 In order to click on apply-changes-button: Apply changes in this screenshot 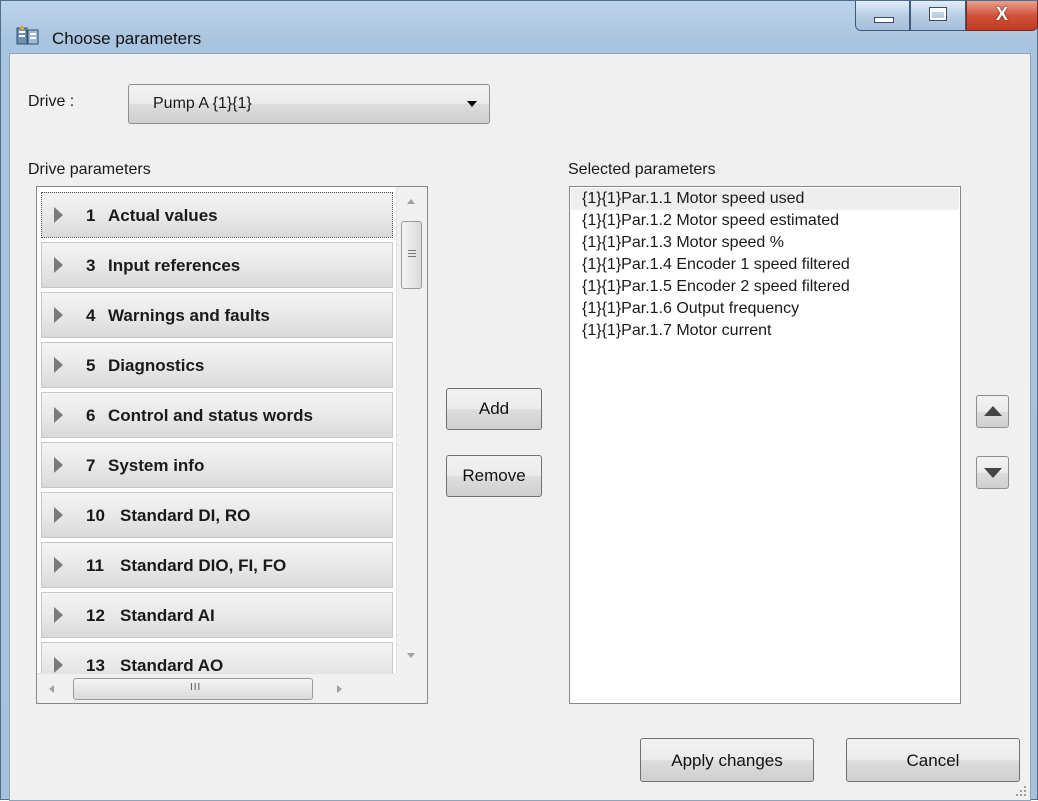, I will do `click(727, 760)`.